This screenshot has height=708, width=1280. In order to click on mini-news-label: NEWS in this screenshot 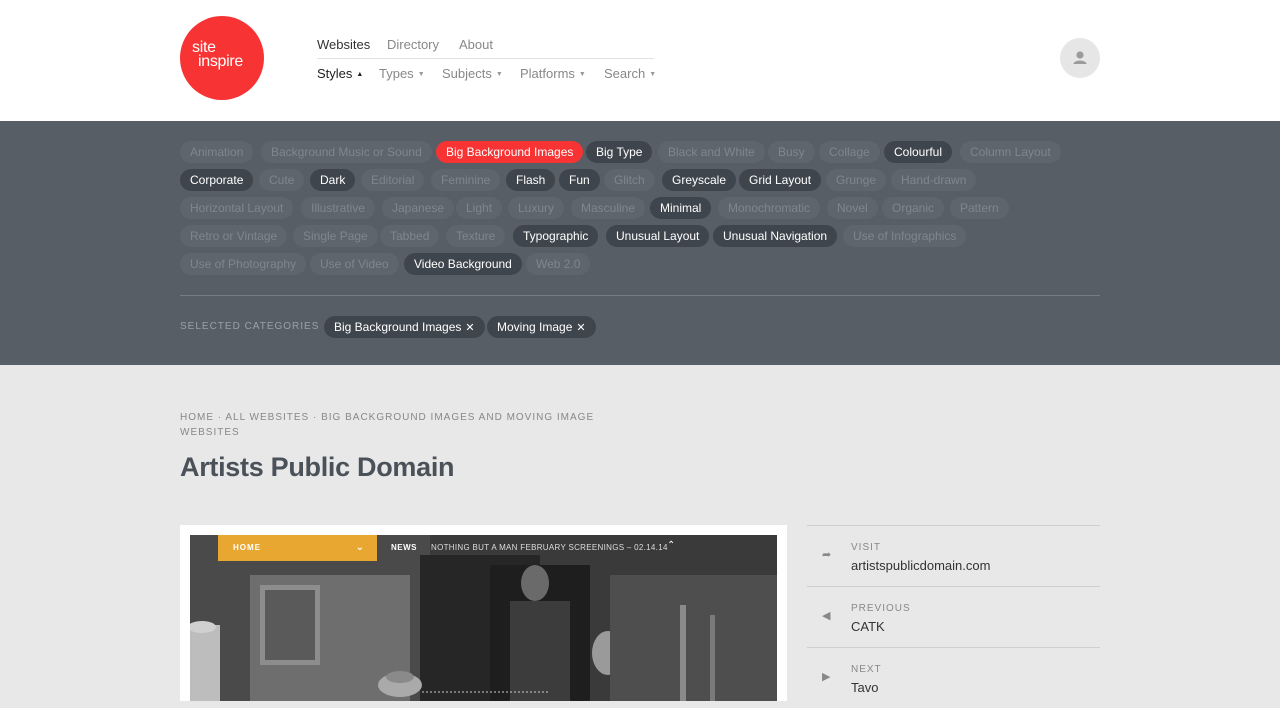, I will do `click(404, 547)`.